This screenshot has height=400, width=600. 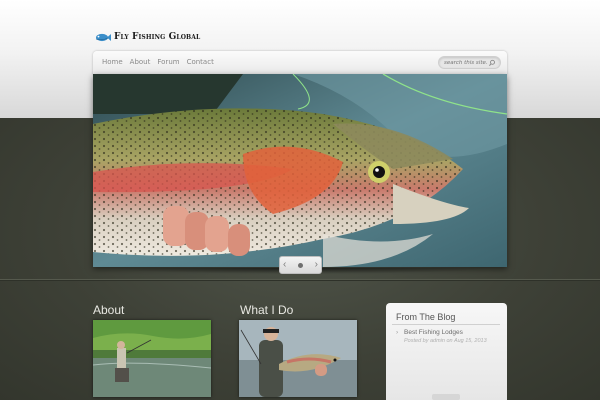 What do you see at coordinates (300, 279) in the screenshot?
I see `section-divider` at bounding box center [300, 279].